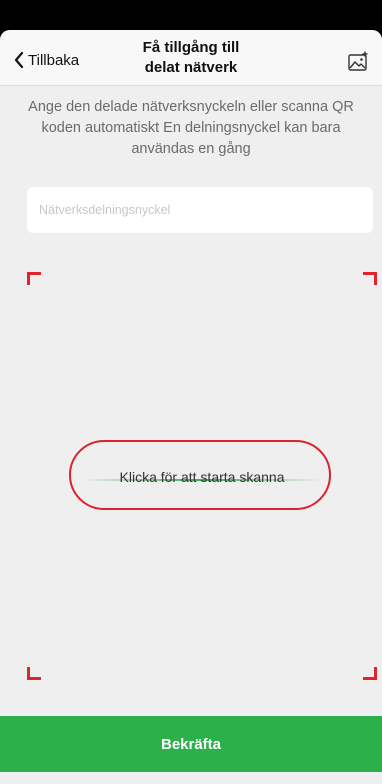 The image size is (382, 784). Describe the element at coordinates (370, 278) in the screenshot. I see `scan-corner-top-right` at that location.